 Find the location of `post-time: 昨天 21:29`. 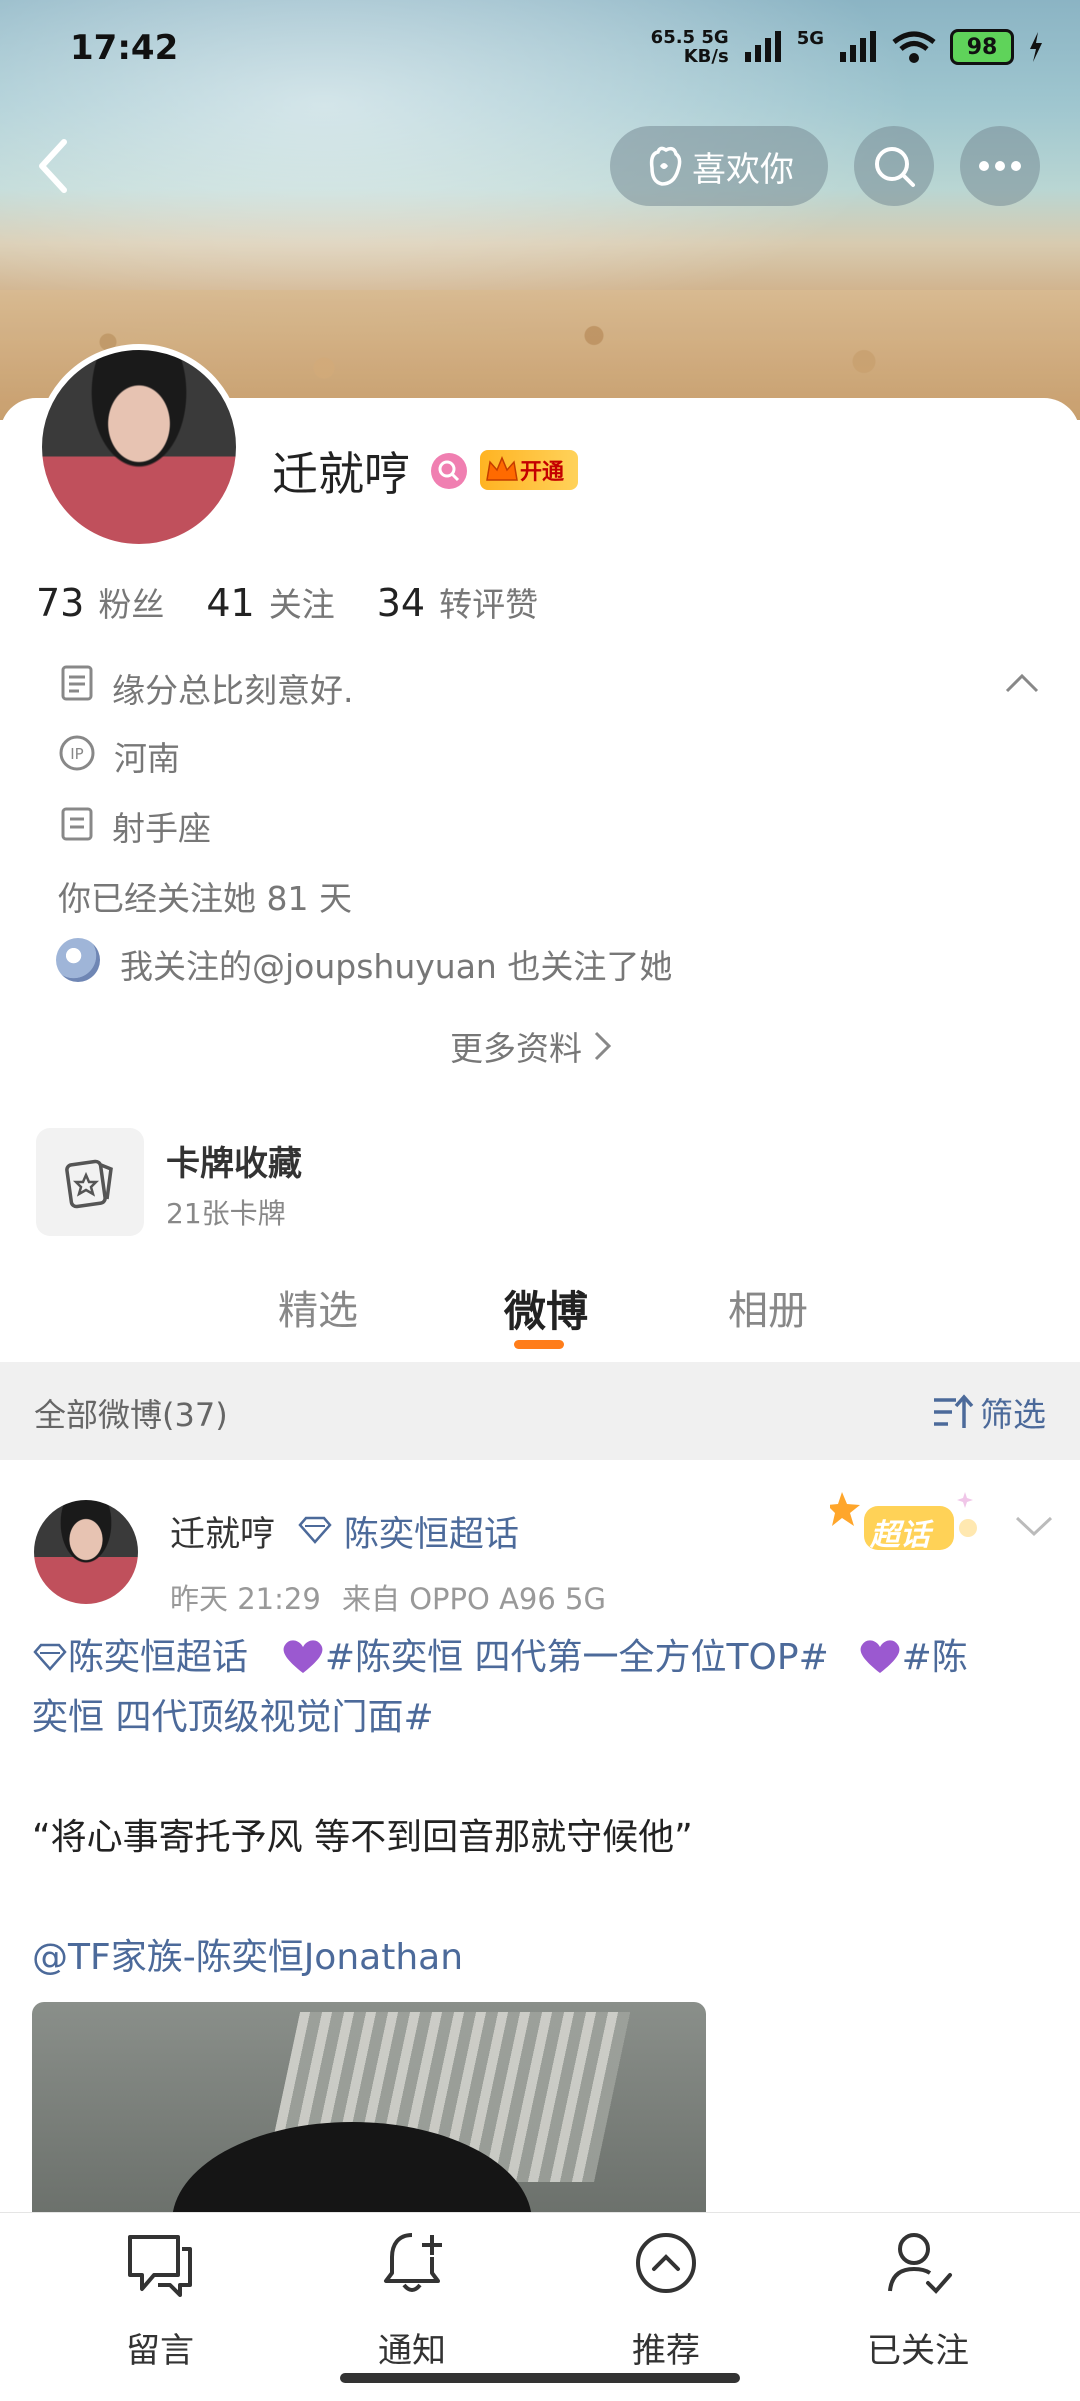

post-time: 昨天 21:29 is located at coordinates (245, 1599).